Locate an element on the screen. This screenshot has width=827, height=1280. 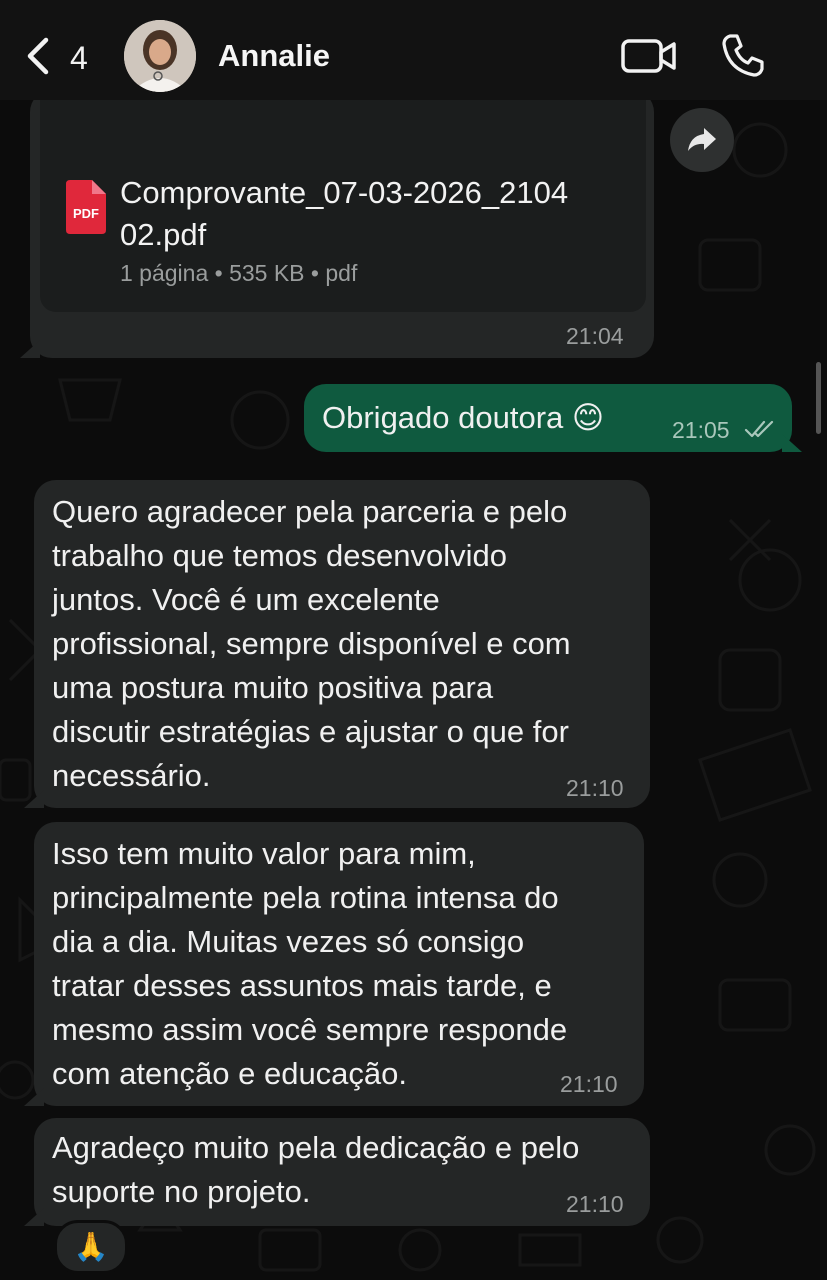
message-text: Obrigado doutora 😊 is located at coordinates (463, 417).